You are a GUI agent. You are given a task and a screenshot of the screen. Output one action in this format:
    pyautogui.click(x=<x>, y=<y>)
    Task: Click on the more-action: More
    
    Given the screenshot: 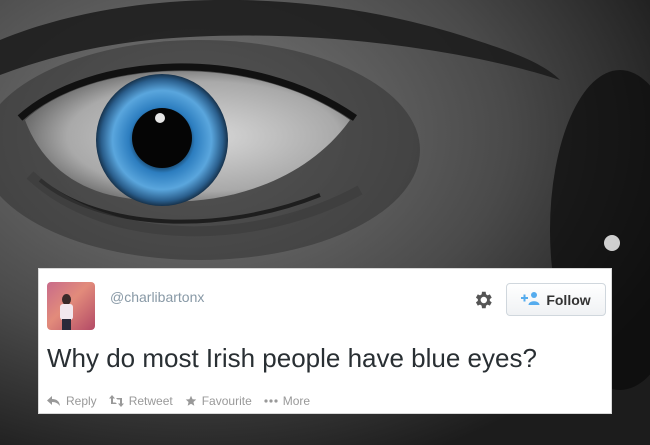 What is the action you would take?
    pyautogui.click(x=287, y=401)
    